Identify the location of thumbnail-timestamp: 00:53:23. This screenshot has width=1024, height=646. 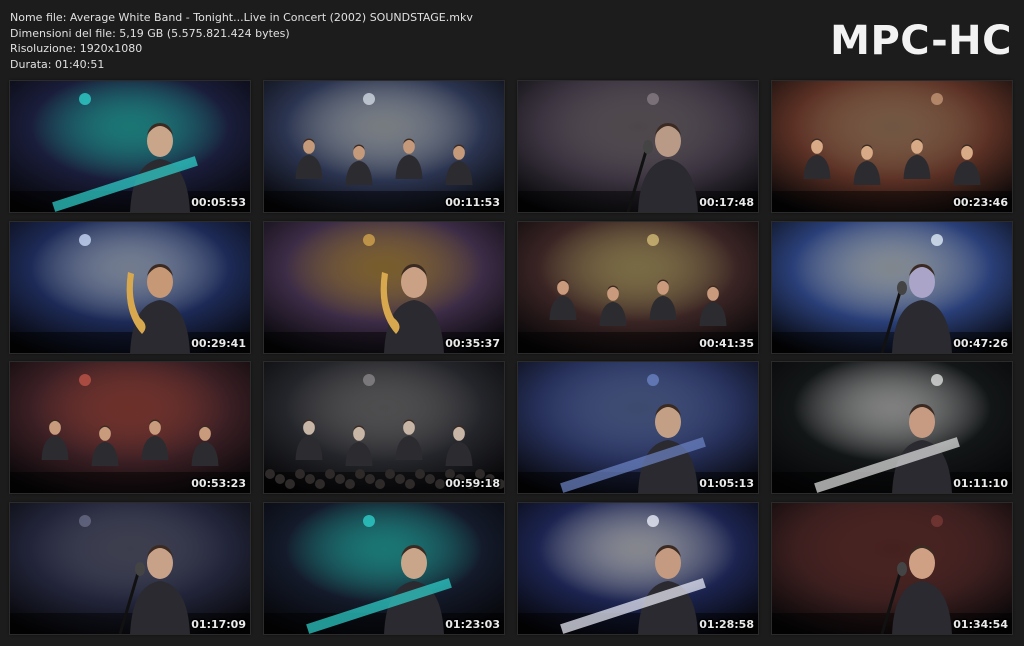
(218, 483).